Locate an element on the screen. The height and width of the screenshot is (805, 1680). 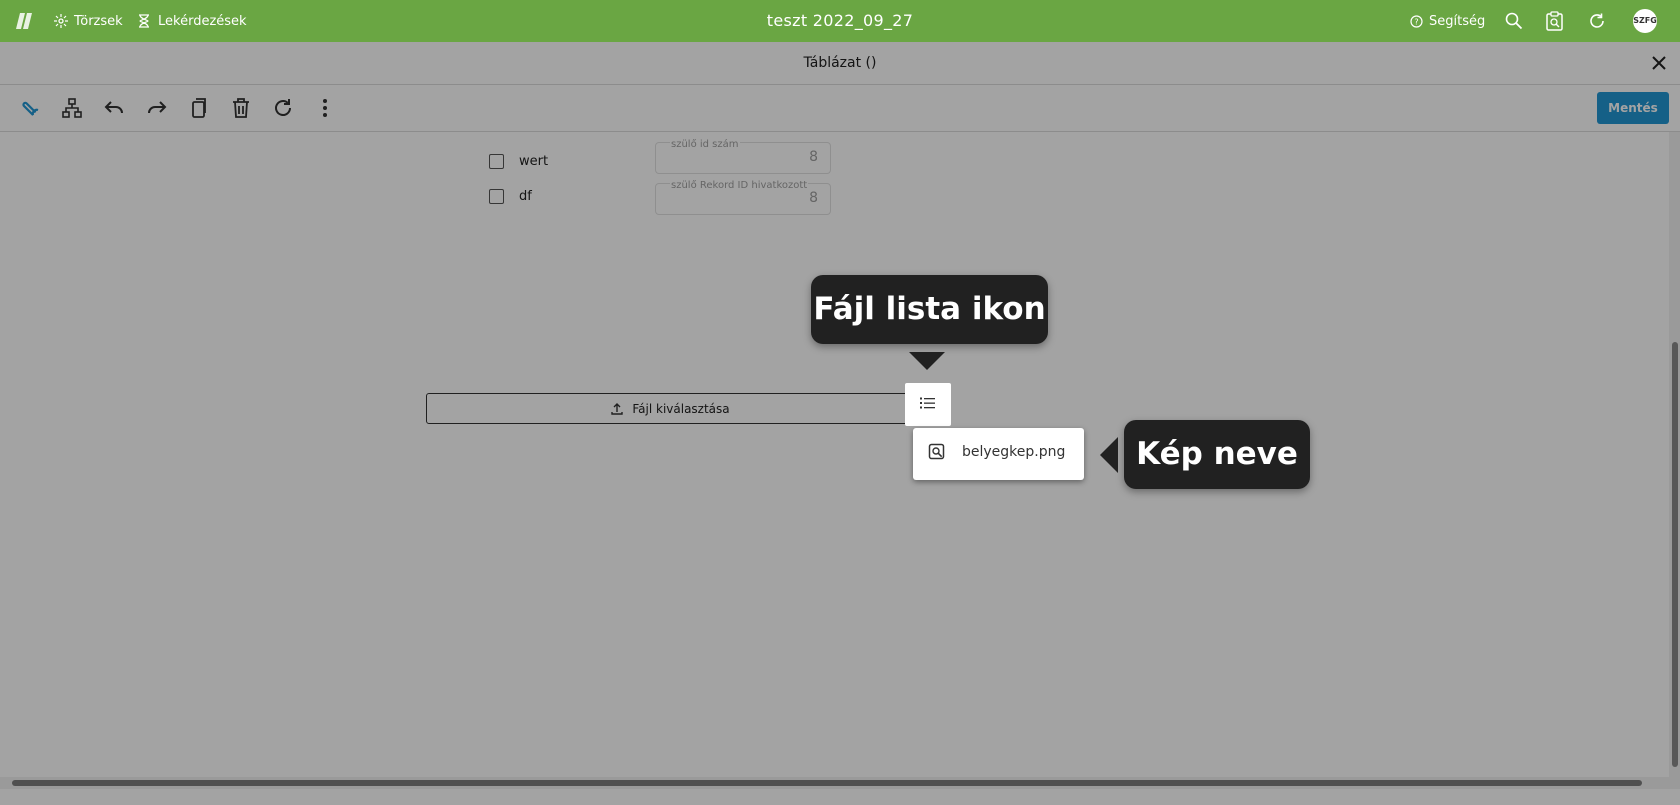
list-icon is located at coordinates (927, 403).